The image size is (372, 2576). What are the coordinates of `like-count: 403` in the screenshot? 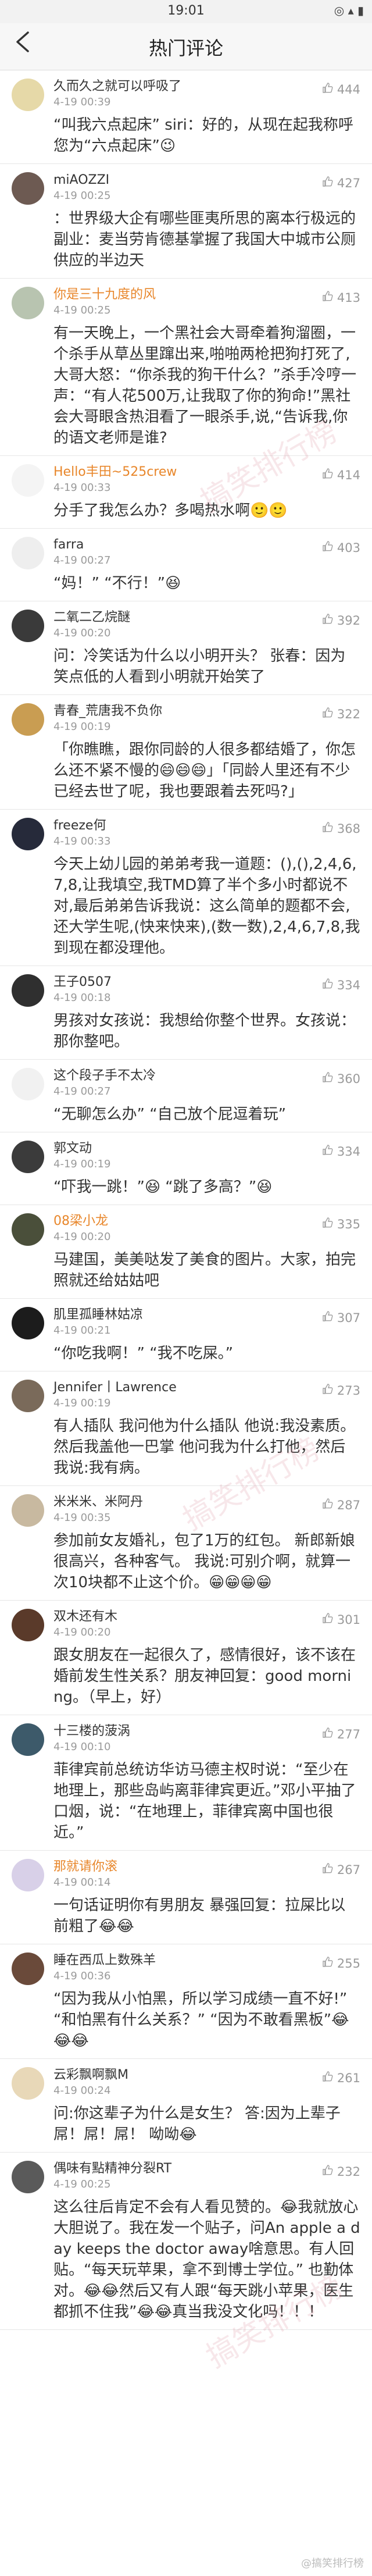 It's located at (349, 548).